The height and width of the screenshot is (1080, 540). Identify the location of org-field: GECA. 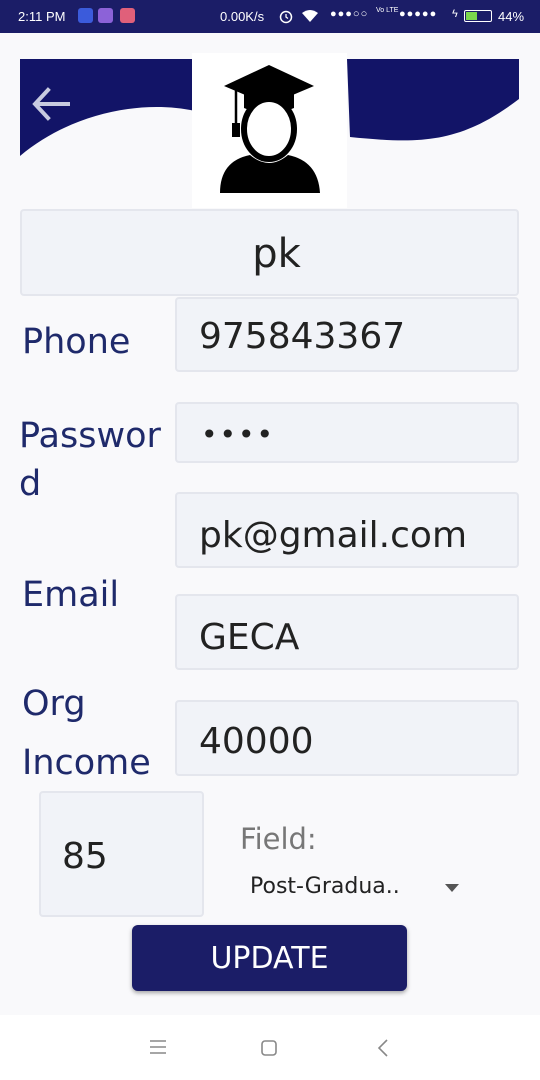
(347, 632).